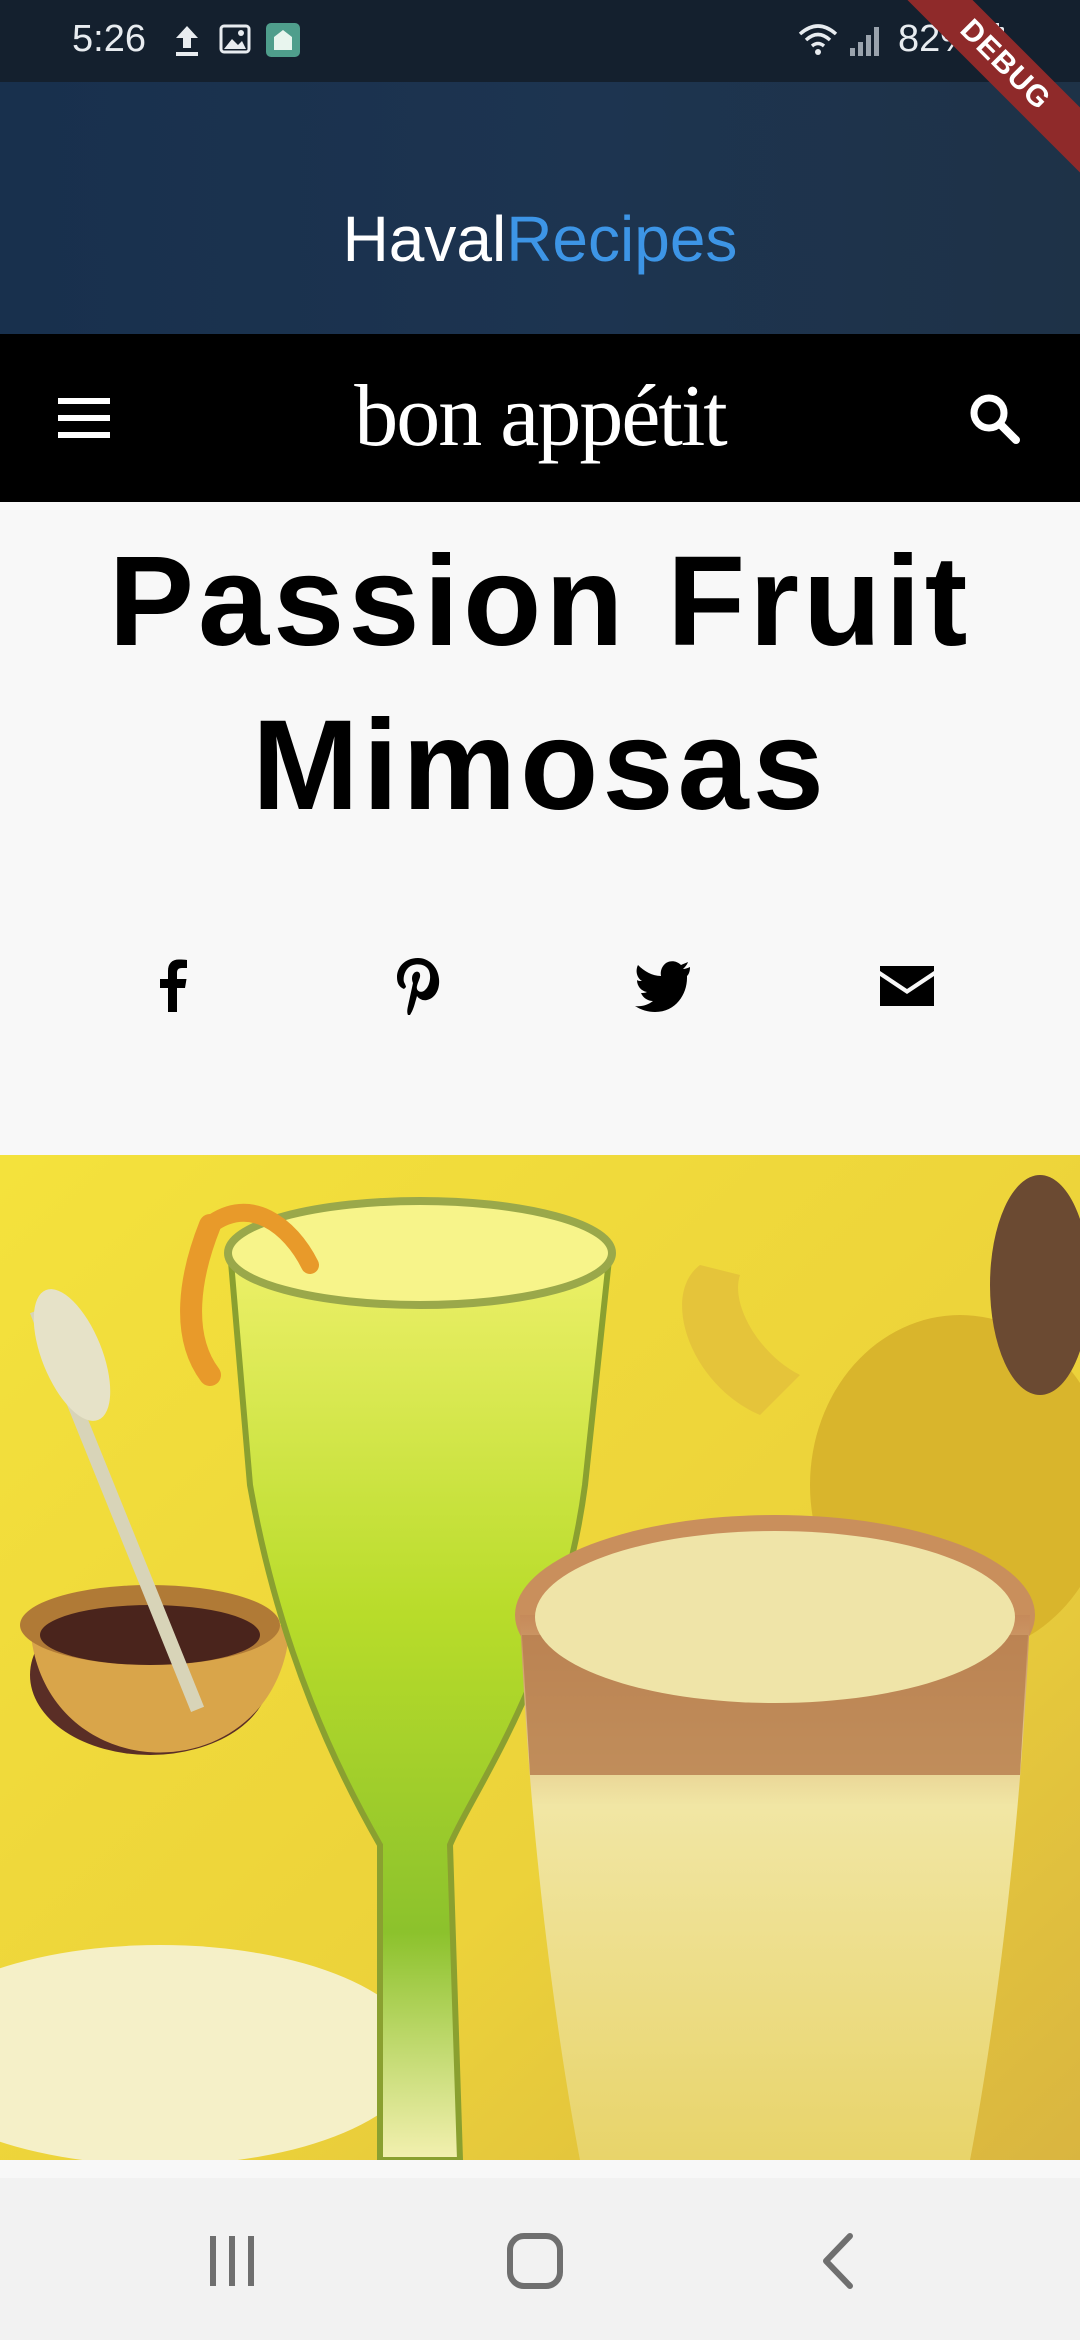 This screenshot has width=1080, height=2340. What do you see at coordinates (540, 41) in the screenshot?
I see `status-bar: 5:26 82%` at bounding box center [540, 41].